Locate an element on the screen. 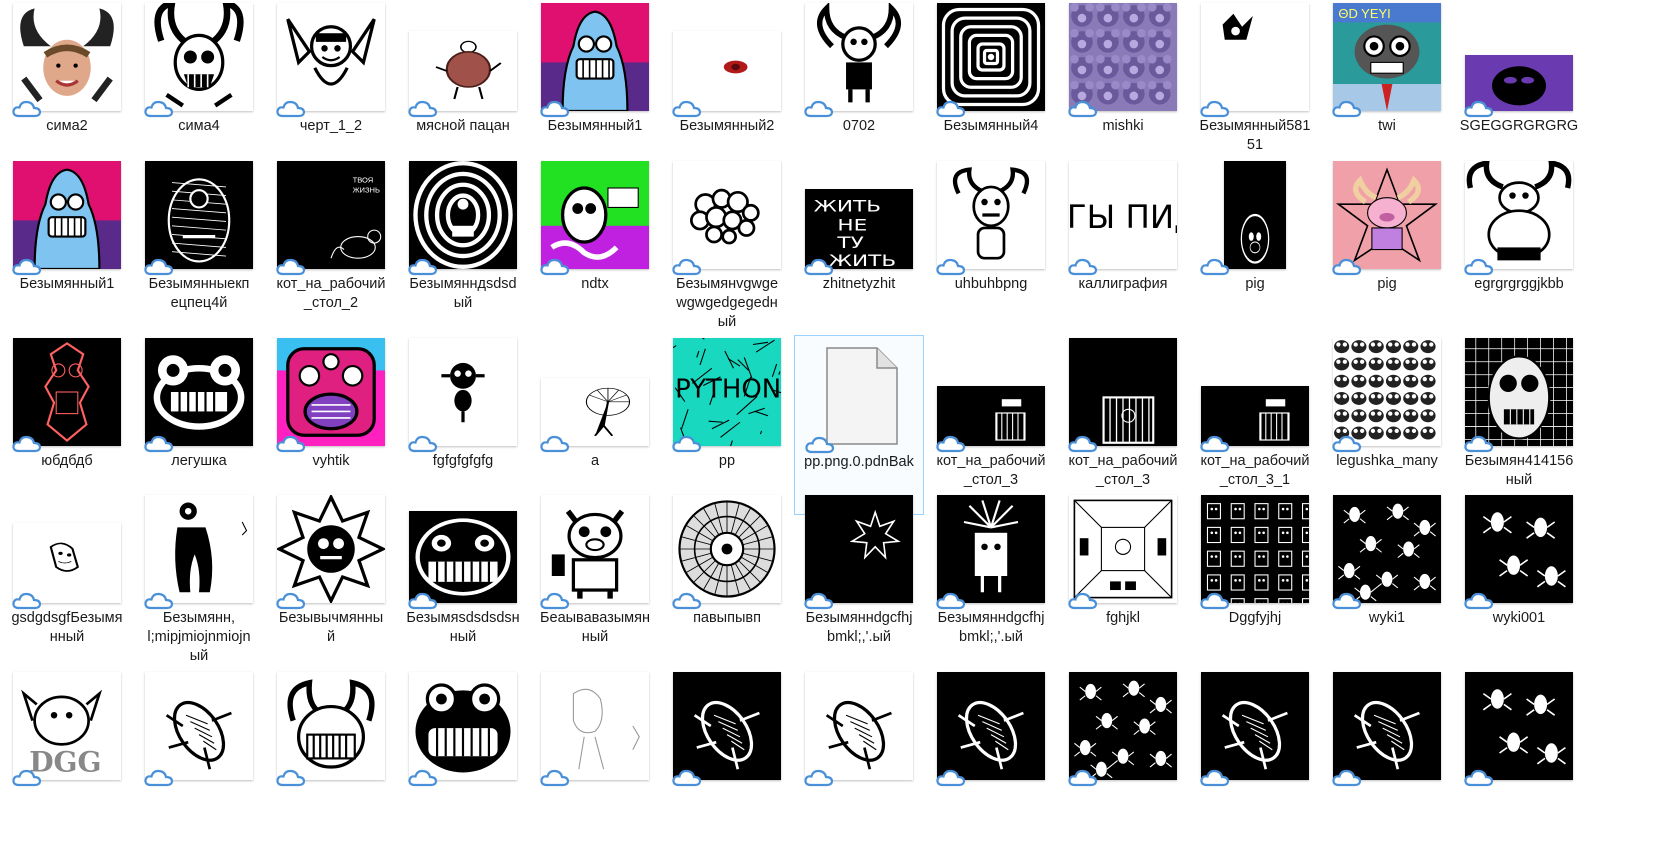 The height and width of the screenshot is (849, 1669). file-item: fghjkl is located at coordinates (1123, 582).